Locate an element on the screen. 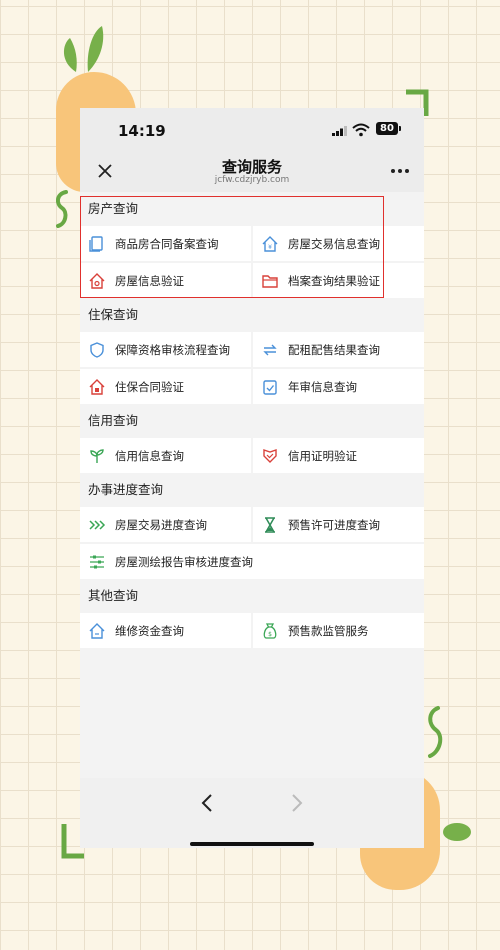  section-grid-credit: 信用信息查询 信用证明验证 is located at coordinates (252, 455).